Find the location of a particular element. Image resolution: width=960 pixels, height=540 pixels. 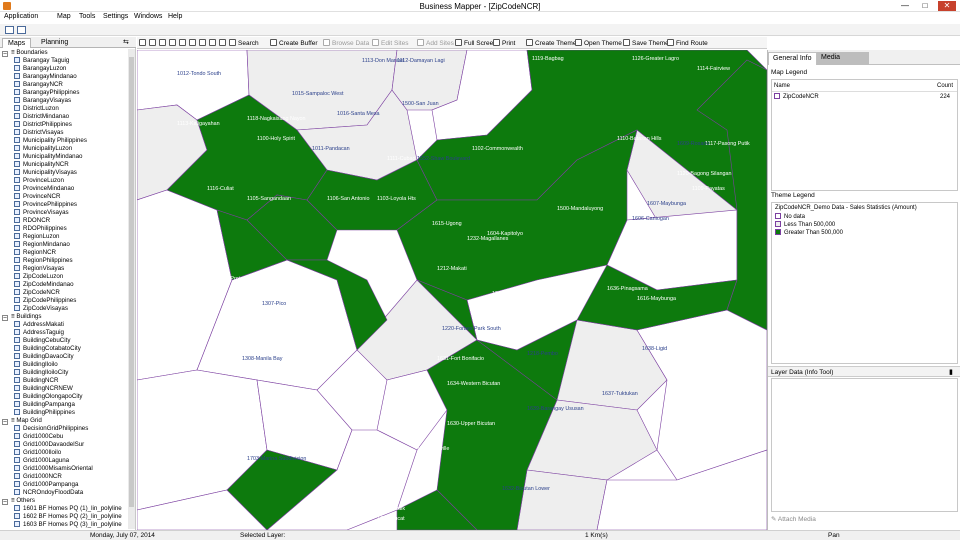

edit-sites-button: Edit Sites is located at coordinates (390, 43).